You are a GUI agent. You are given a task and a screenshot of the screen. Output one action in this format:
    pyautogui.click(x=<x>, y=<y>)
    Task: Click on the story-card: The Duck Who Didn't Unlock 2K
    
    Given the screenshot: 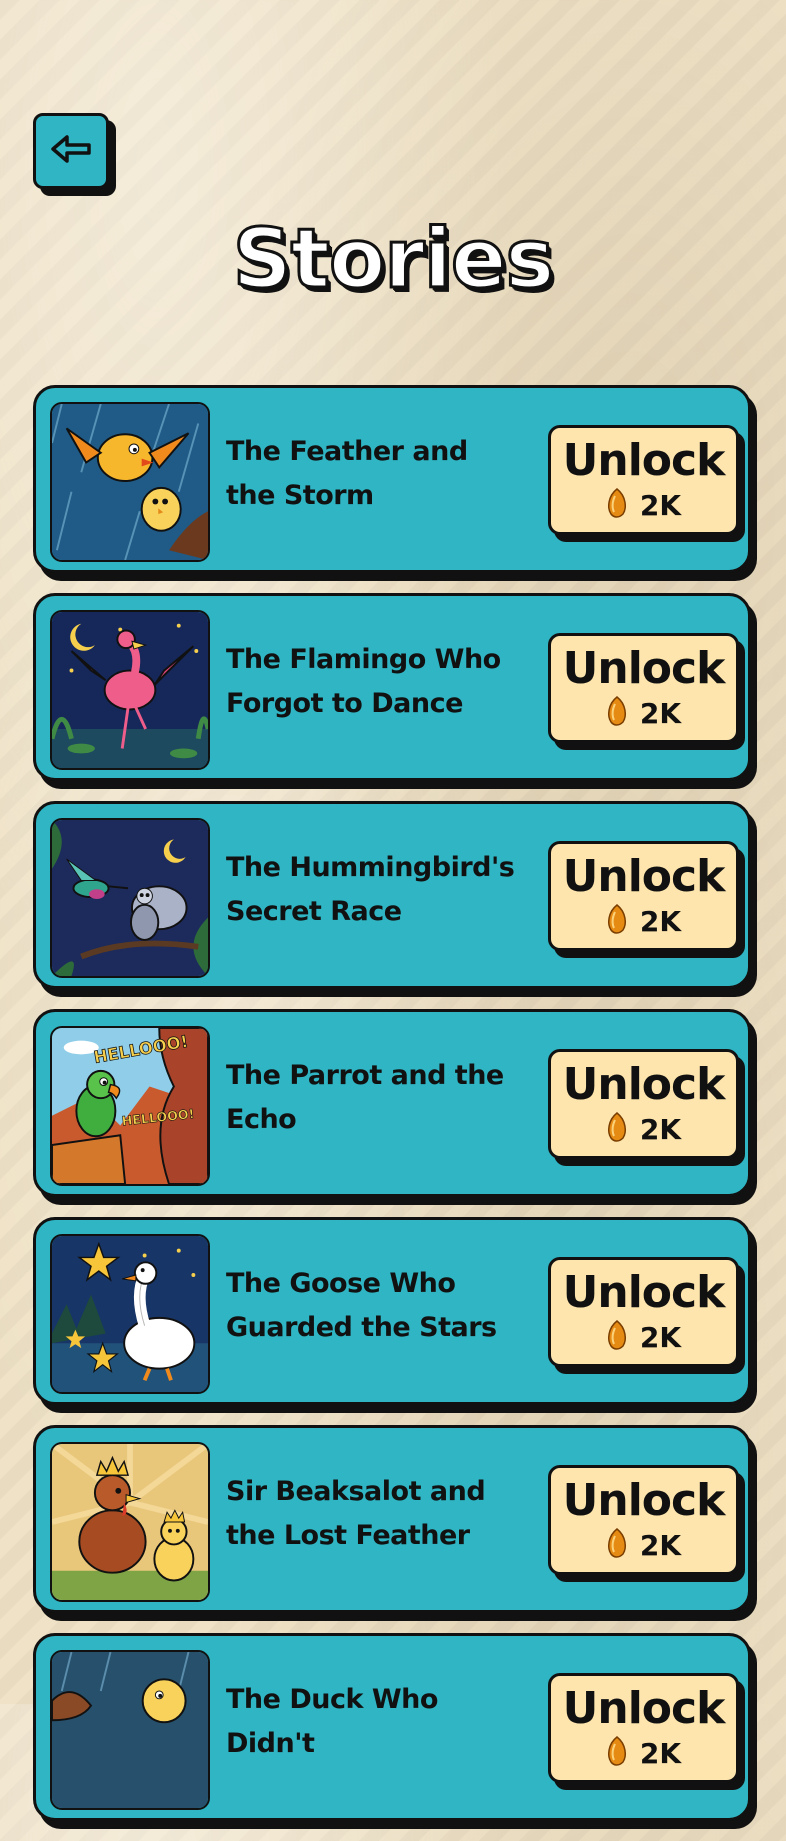 What is the action you would take?
    pyautogui.click(x=392, y=1727)
    